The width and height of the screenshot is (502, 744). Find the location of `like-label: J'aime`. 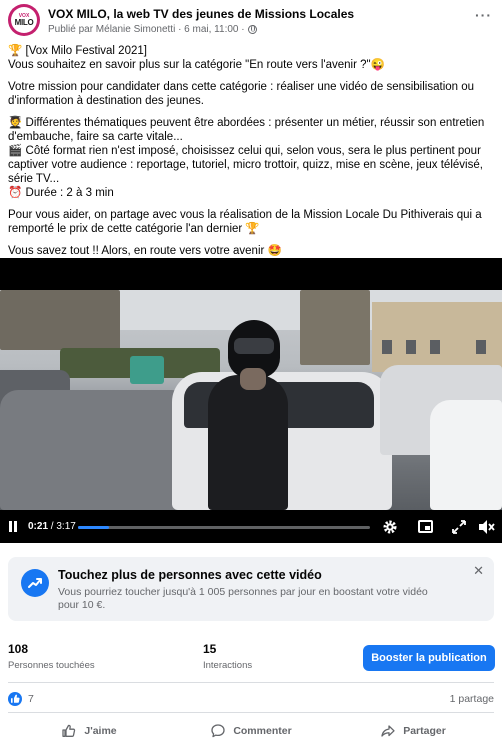

like-label: J'aime is located at coordinates (100, 731).